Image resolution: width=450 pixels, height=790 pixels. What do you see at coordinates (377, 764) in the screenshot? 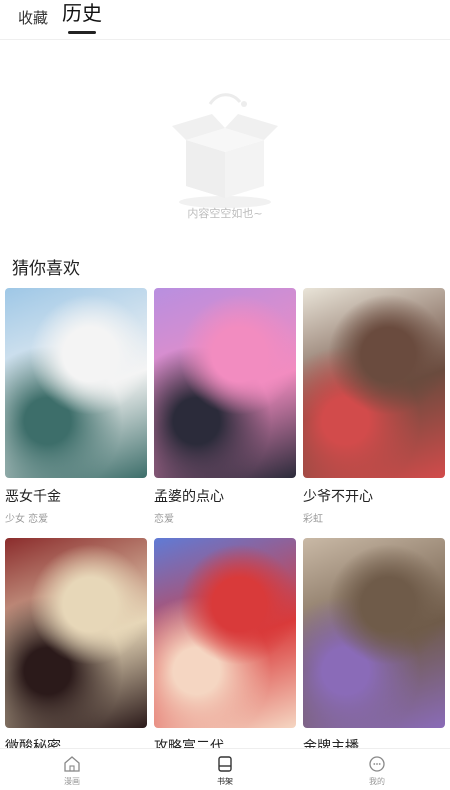
I see `profile-icon` at bounding box center [377, 764].